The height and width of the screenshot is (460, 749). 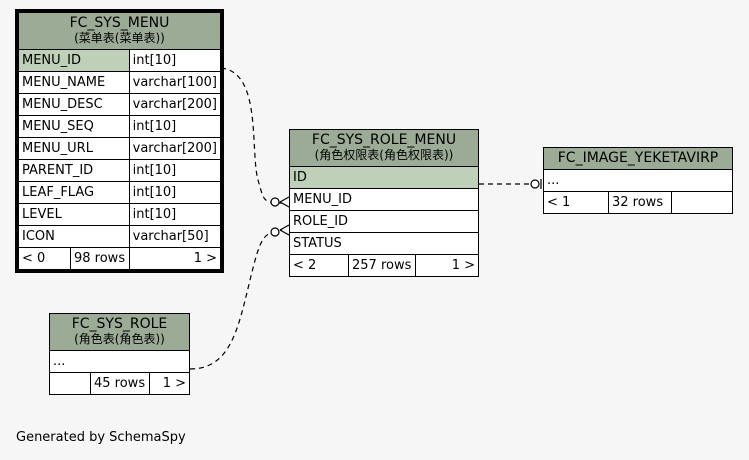 What do you see at coordinates (702, 202) in the screenshot?
I see `children-count` at bounding box center [702, 202].